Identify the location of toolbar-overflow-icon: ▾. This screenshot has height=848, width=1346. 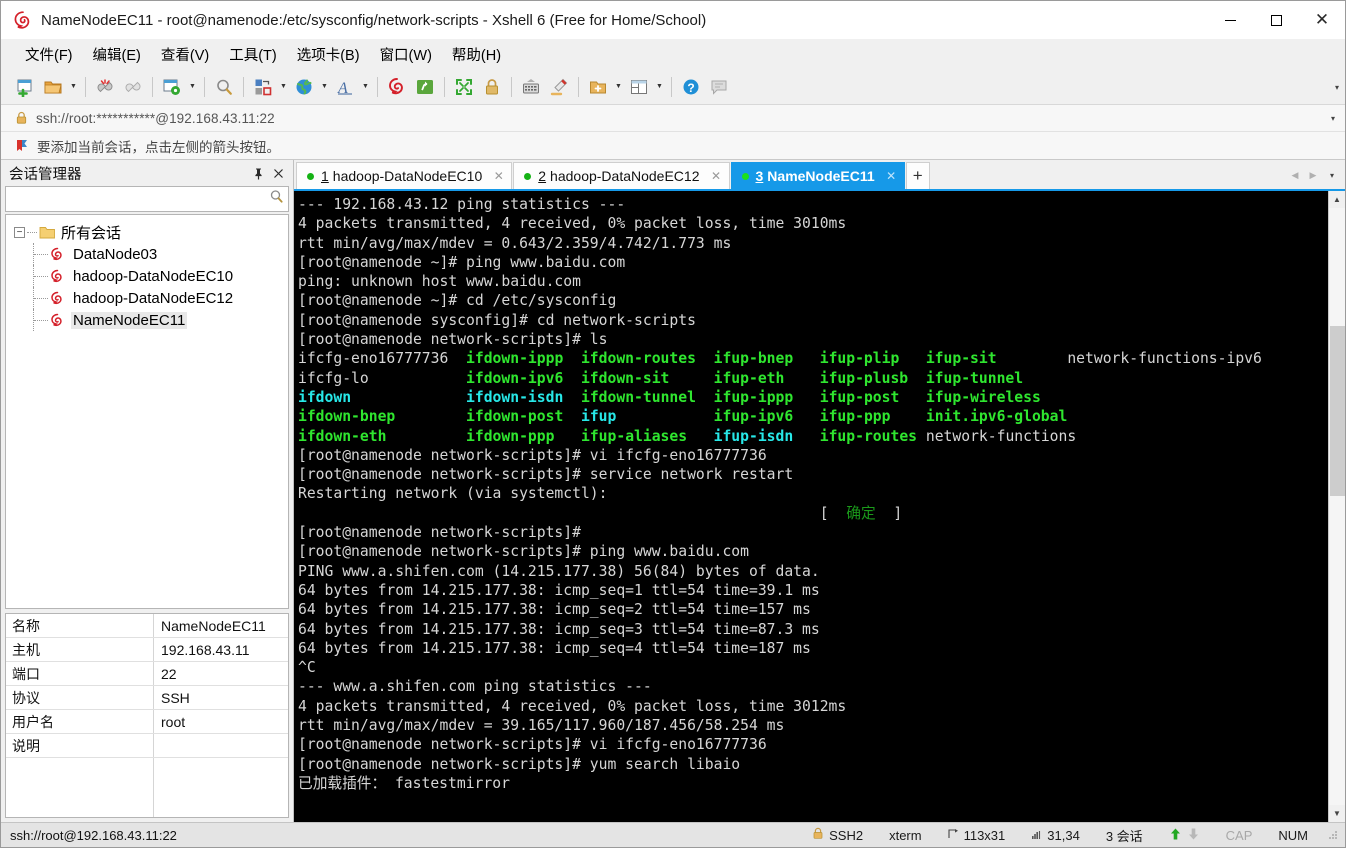
(1337, 87).